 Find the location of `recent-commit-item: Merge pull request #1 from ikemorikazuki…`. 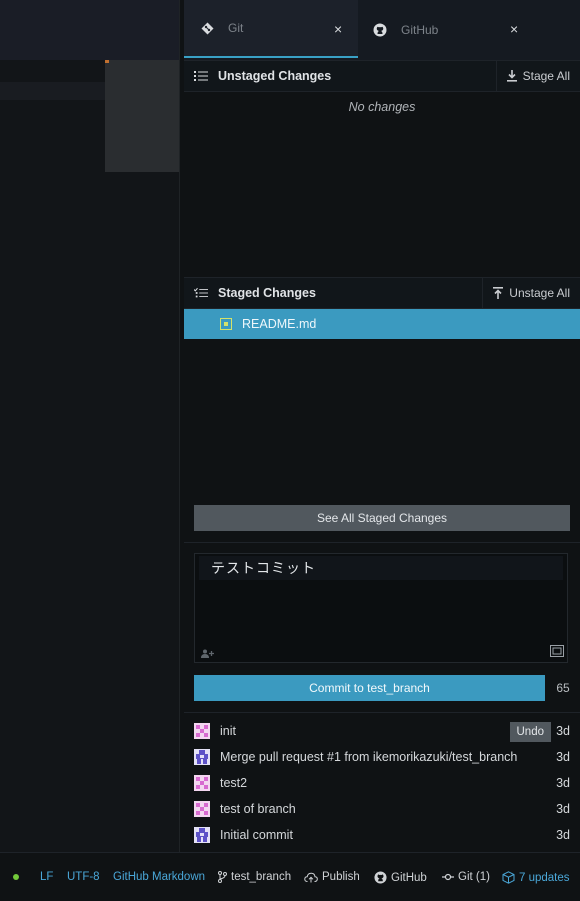

recent-commit-item: Merge pull request #1 from ikemorikazuki… is located at coordinates (382, 757).